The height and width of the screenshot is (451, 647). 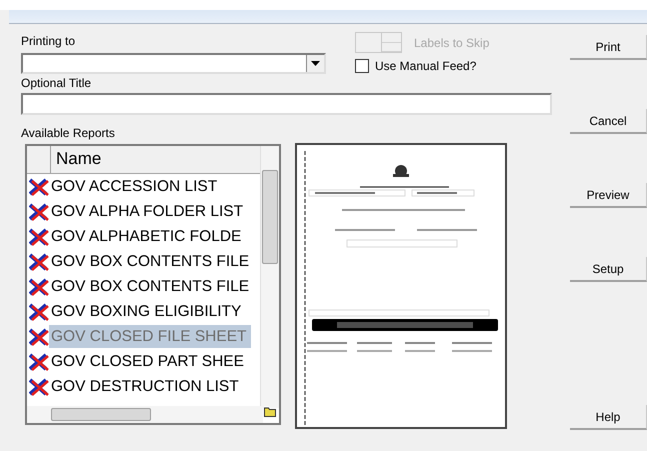 I want to click on report-row: GOV BOXING ELIGIBILITY, so click(x=147, y=311).